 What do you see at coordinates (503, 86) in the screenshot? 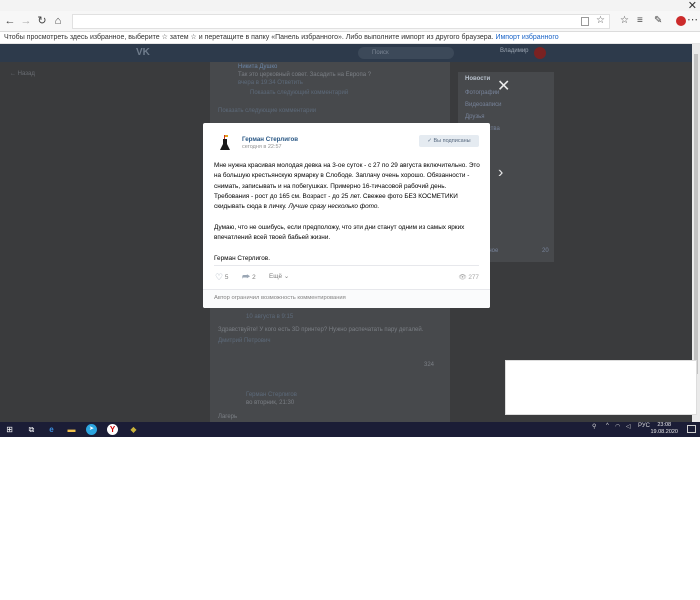
I see `close-modal-icon: ✕` at bounding box center [503, 86].